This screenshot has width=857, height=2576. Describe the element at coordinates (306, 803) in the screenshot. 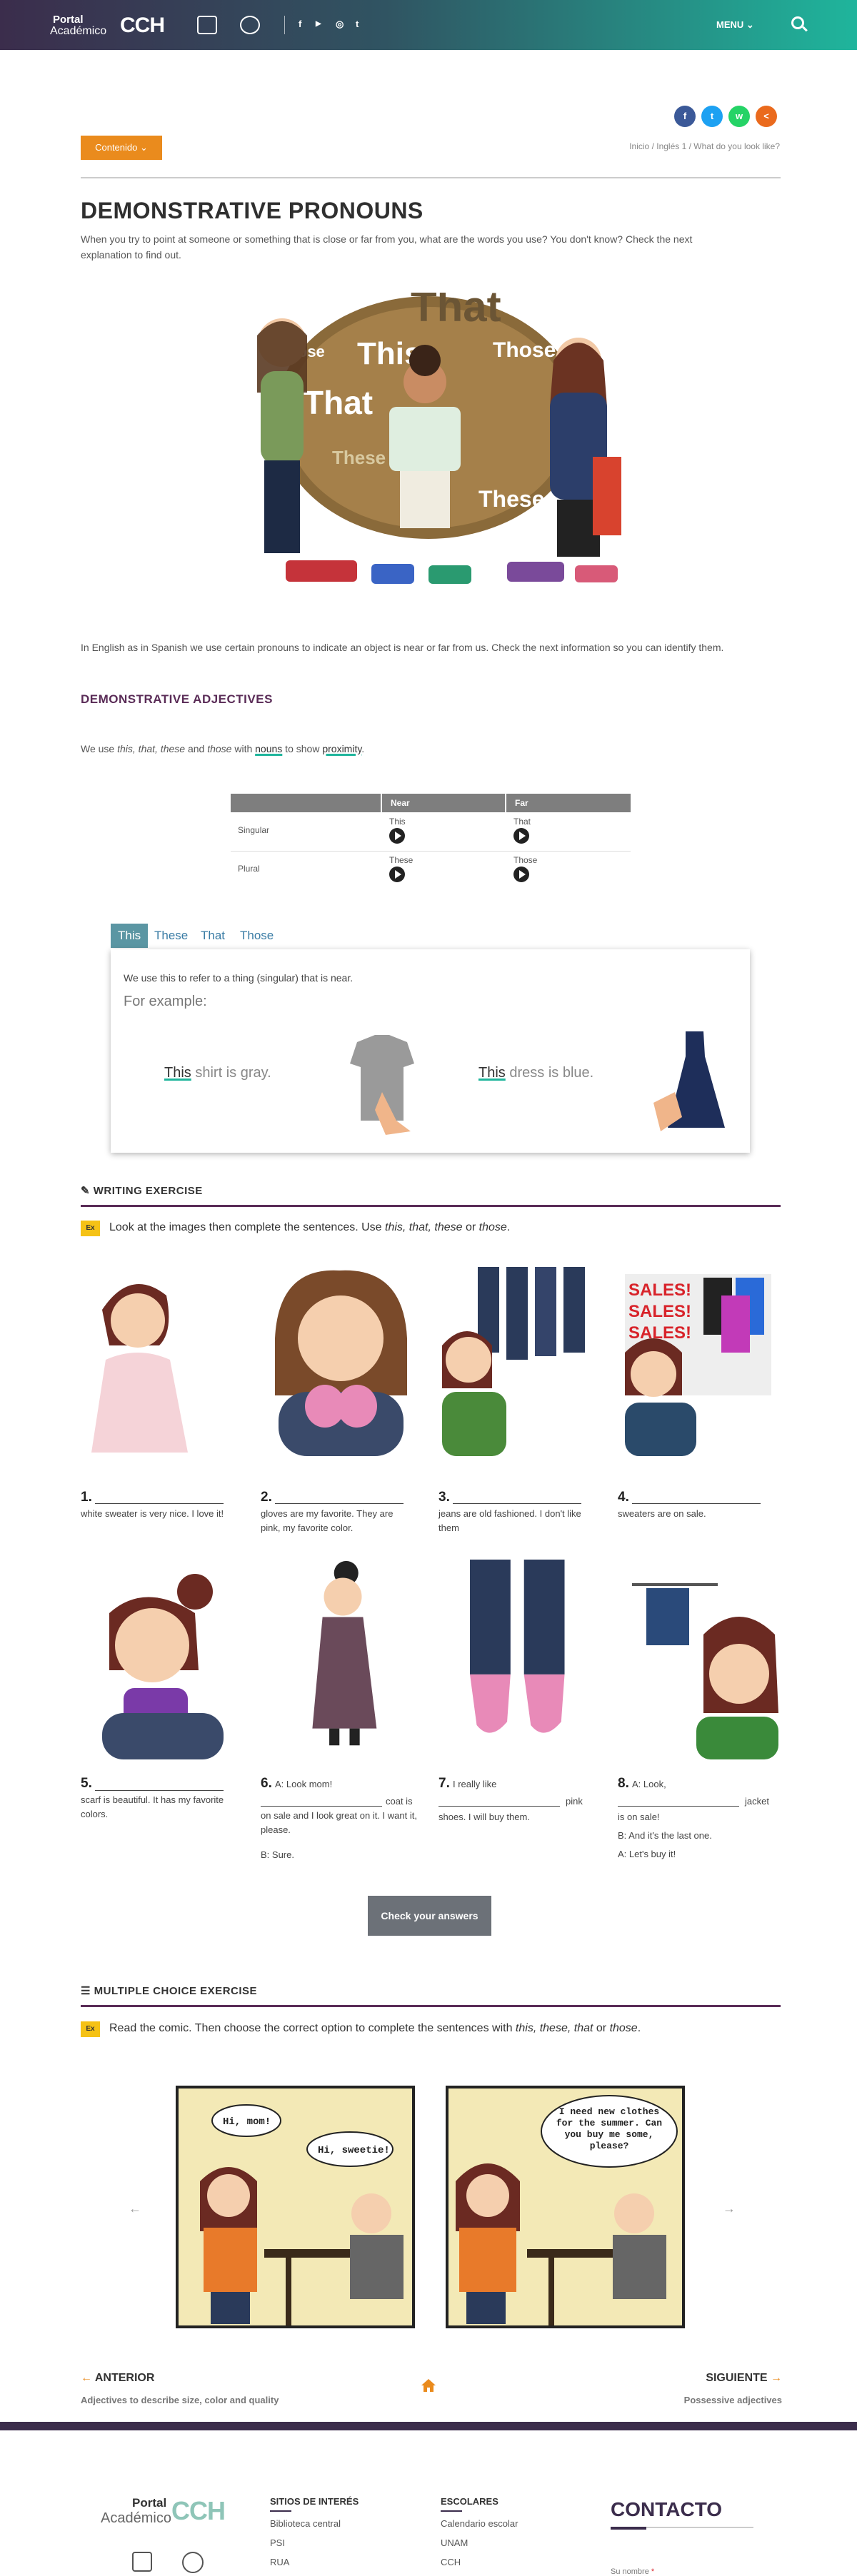

I see `table-header` at that location.